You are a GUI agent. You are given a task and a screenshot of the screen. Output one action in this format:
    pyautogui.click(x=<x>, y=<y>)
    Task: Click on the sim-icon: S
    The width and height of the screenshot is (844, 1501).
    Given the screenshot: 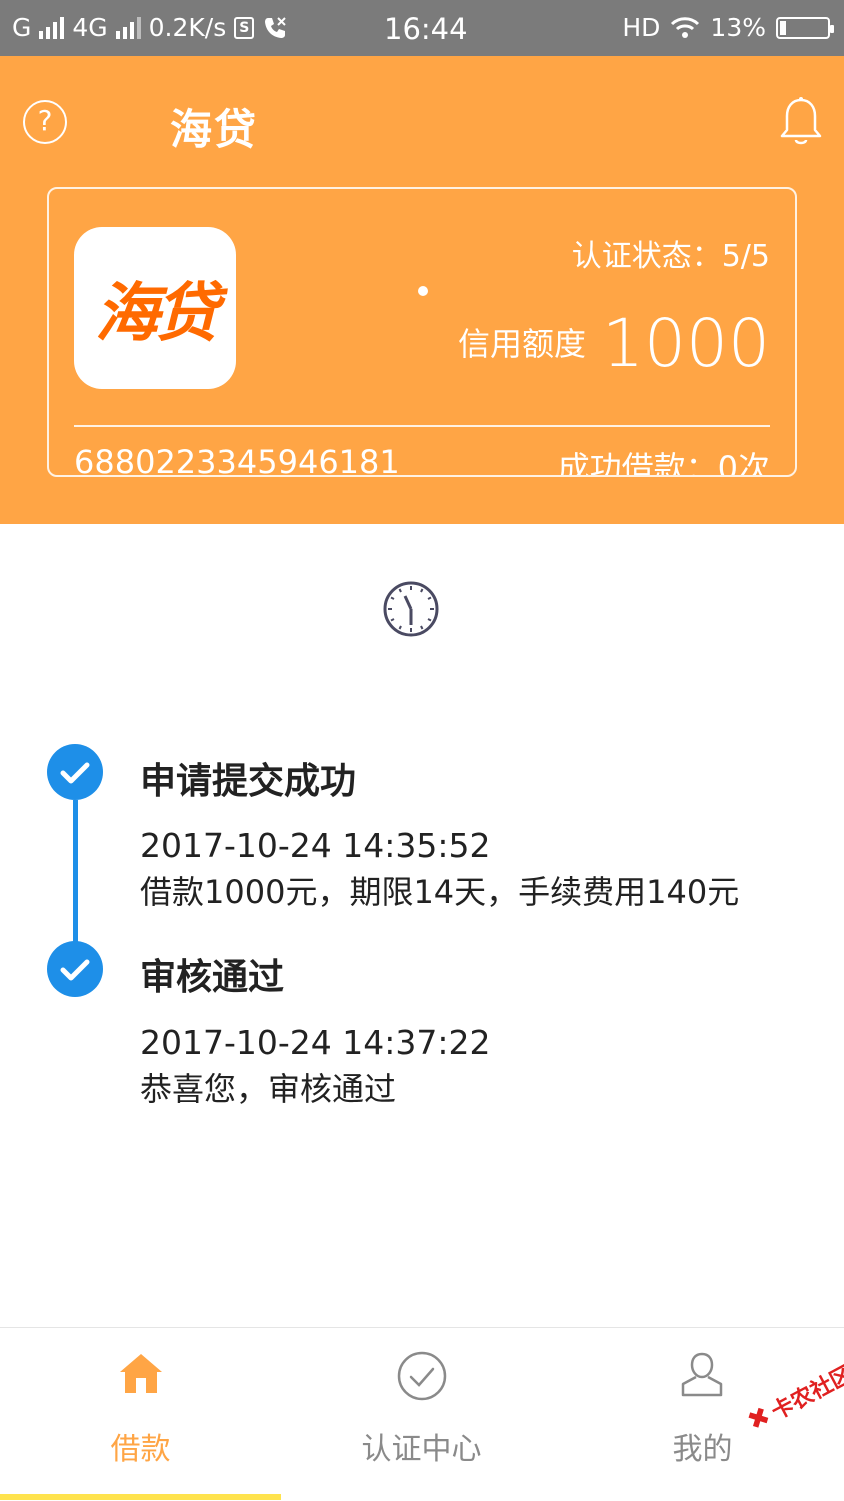 What is the action you would take?
    pyautogui.click(x=244, y=27)
    